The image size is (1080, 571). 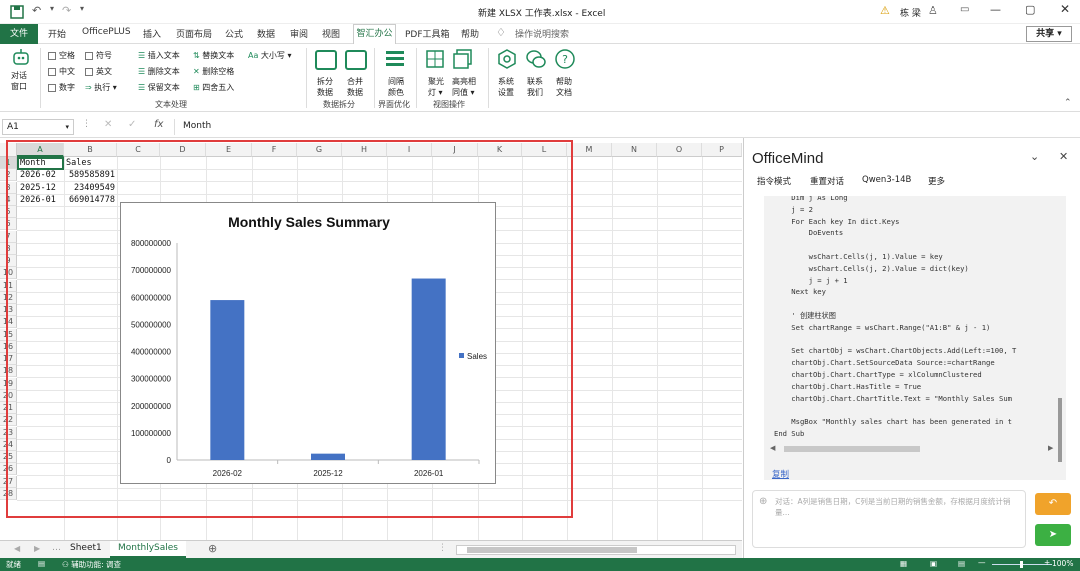 What do you see at coordinates (326, 72) in the screenshot?
I see `split-data-button: 拆分 数据` at bounding box center [326, 72].